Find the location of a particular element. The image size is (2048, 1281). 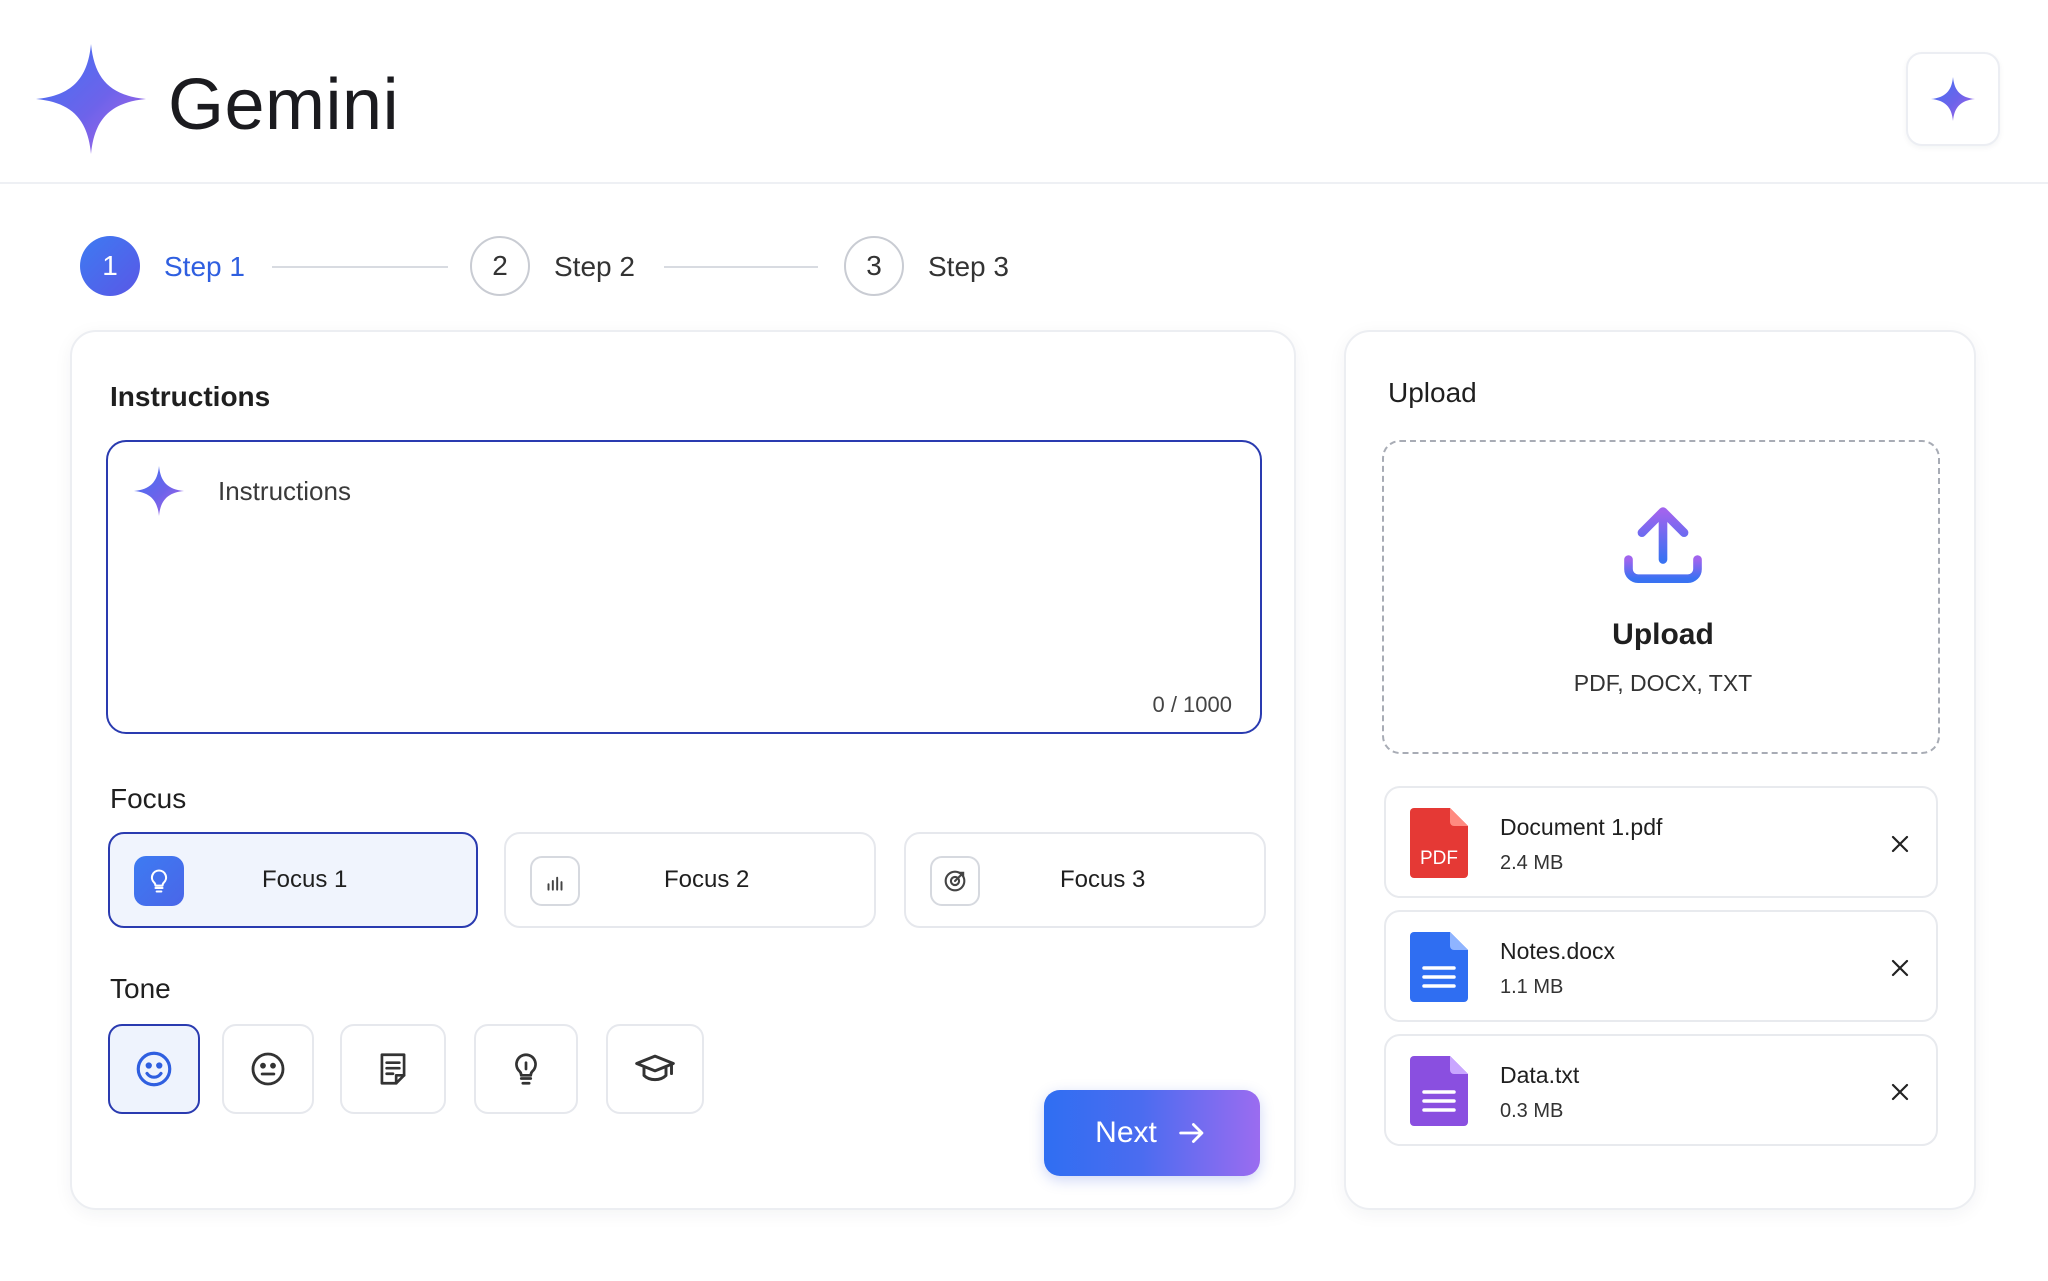

arrow-right-icon is located at coordinates (1191, 1133).